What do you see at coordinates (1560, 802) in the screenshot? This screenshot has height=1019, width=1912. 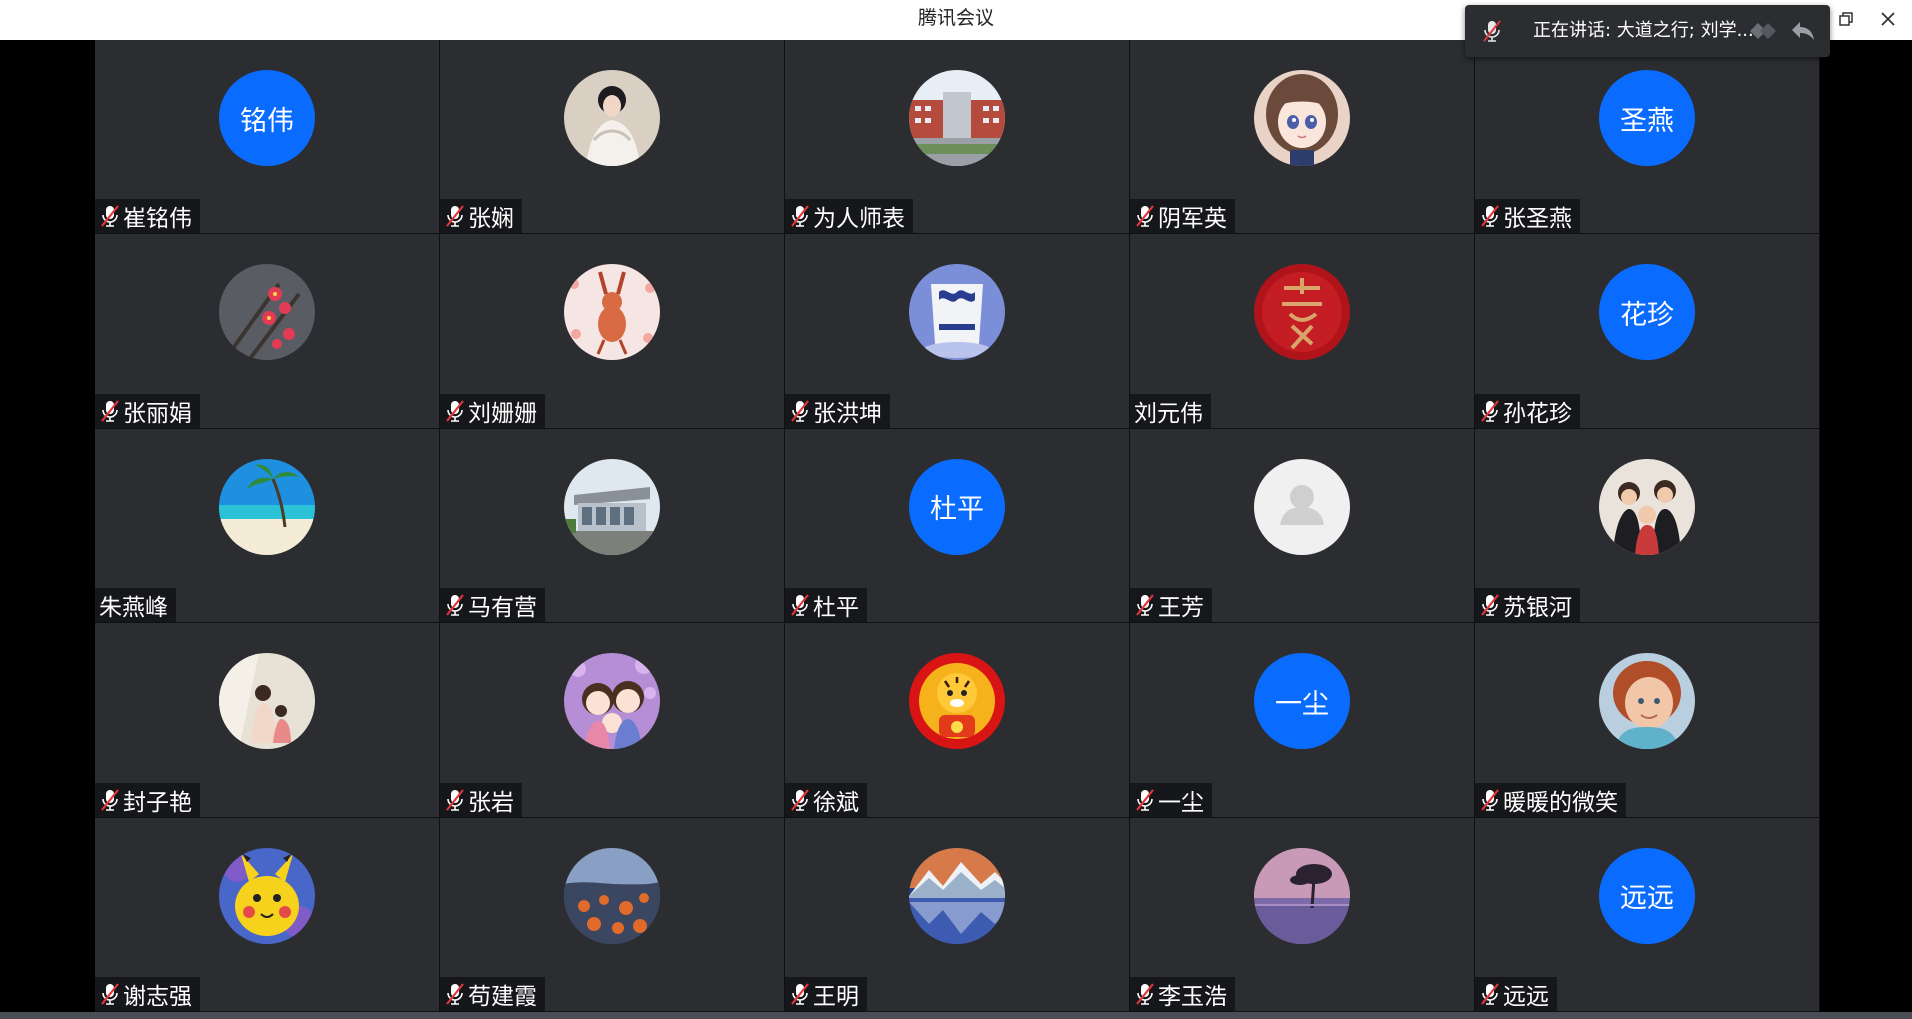 I see `participant-name: 暖暖的微笑` at bounding box center [1560, 802].